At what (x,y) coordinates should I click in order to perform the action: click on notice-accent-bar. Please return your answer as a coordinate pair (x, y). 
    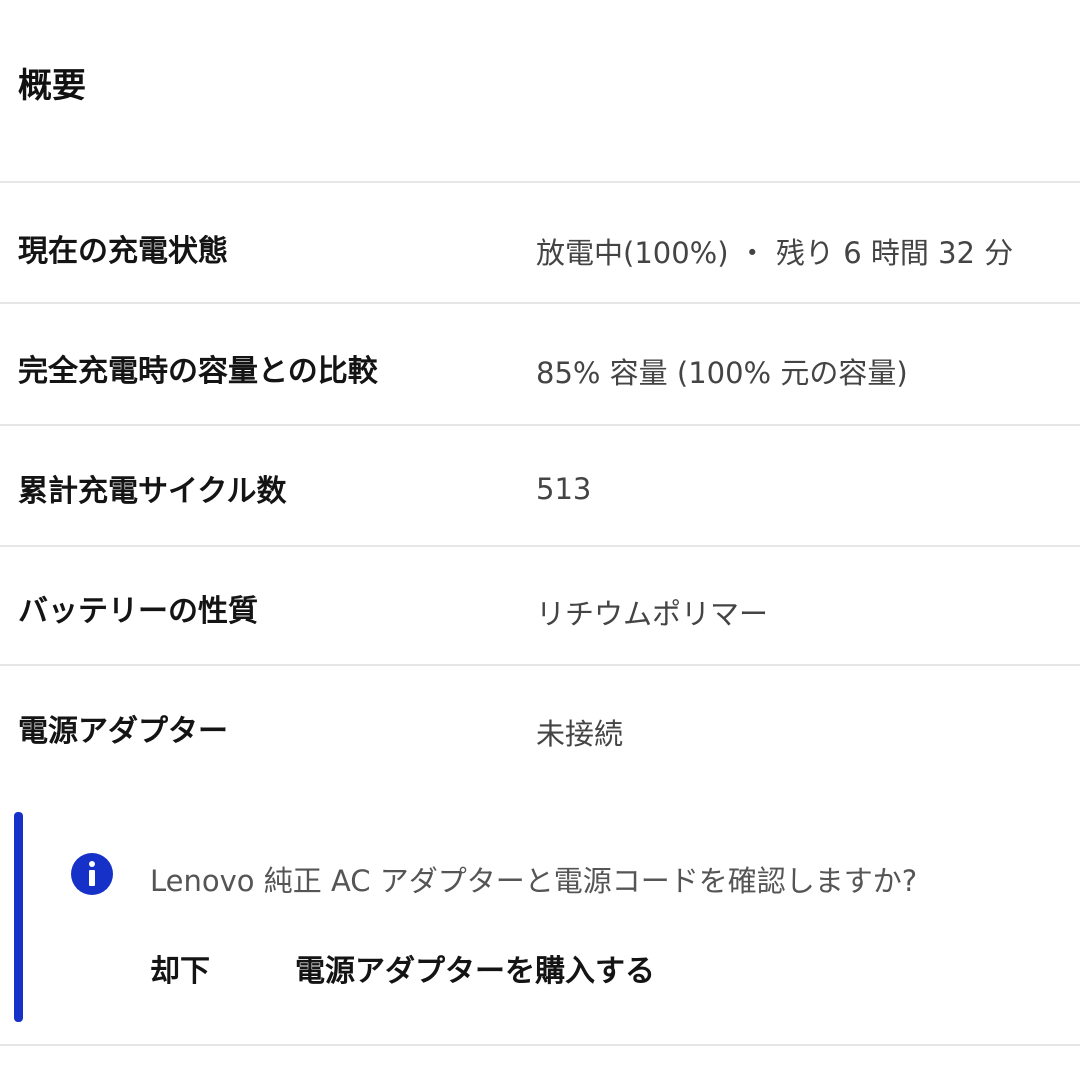
    Looking at the image, I should click on (18, 917).